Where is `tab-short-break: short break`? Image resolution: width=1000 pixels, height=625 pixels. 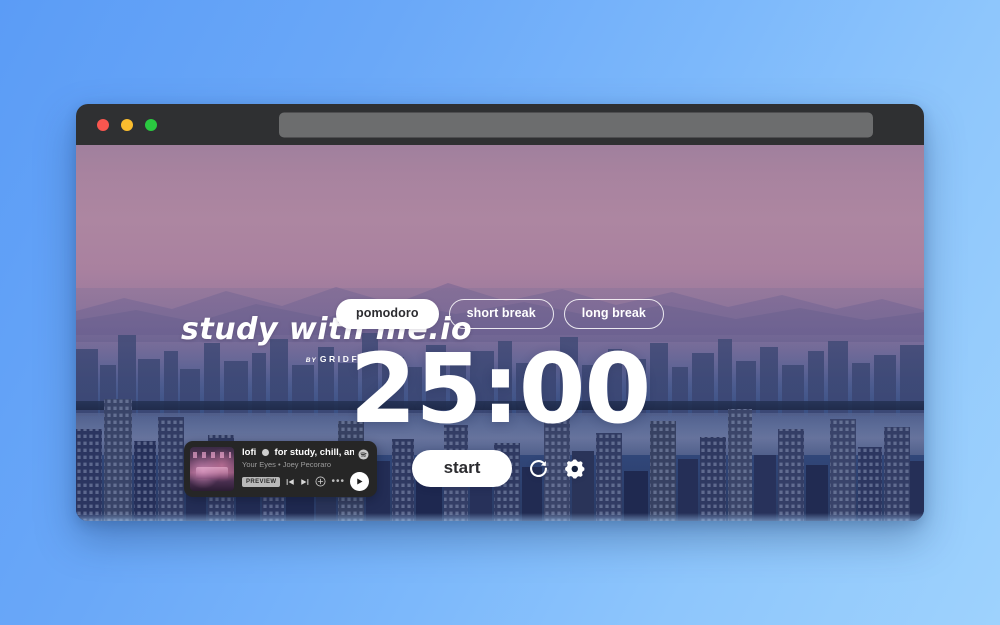
tab-short-break: short break is located at coordinates (501, 314).